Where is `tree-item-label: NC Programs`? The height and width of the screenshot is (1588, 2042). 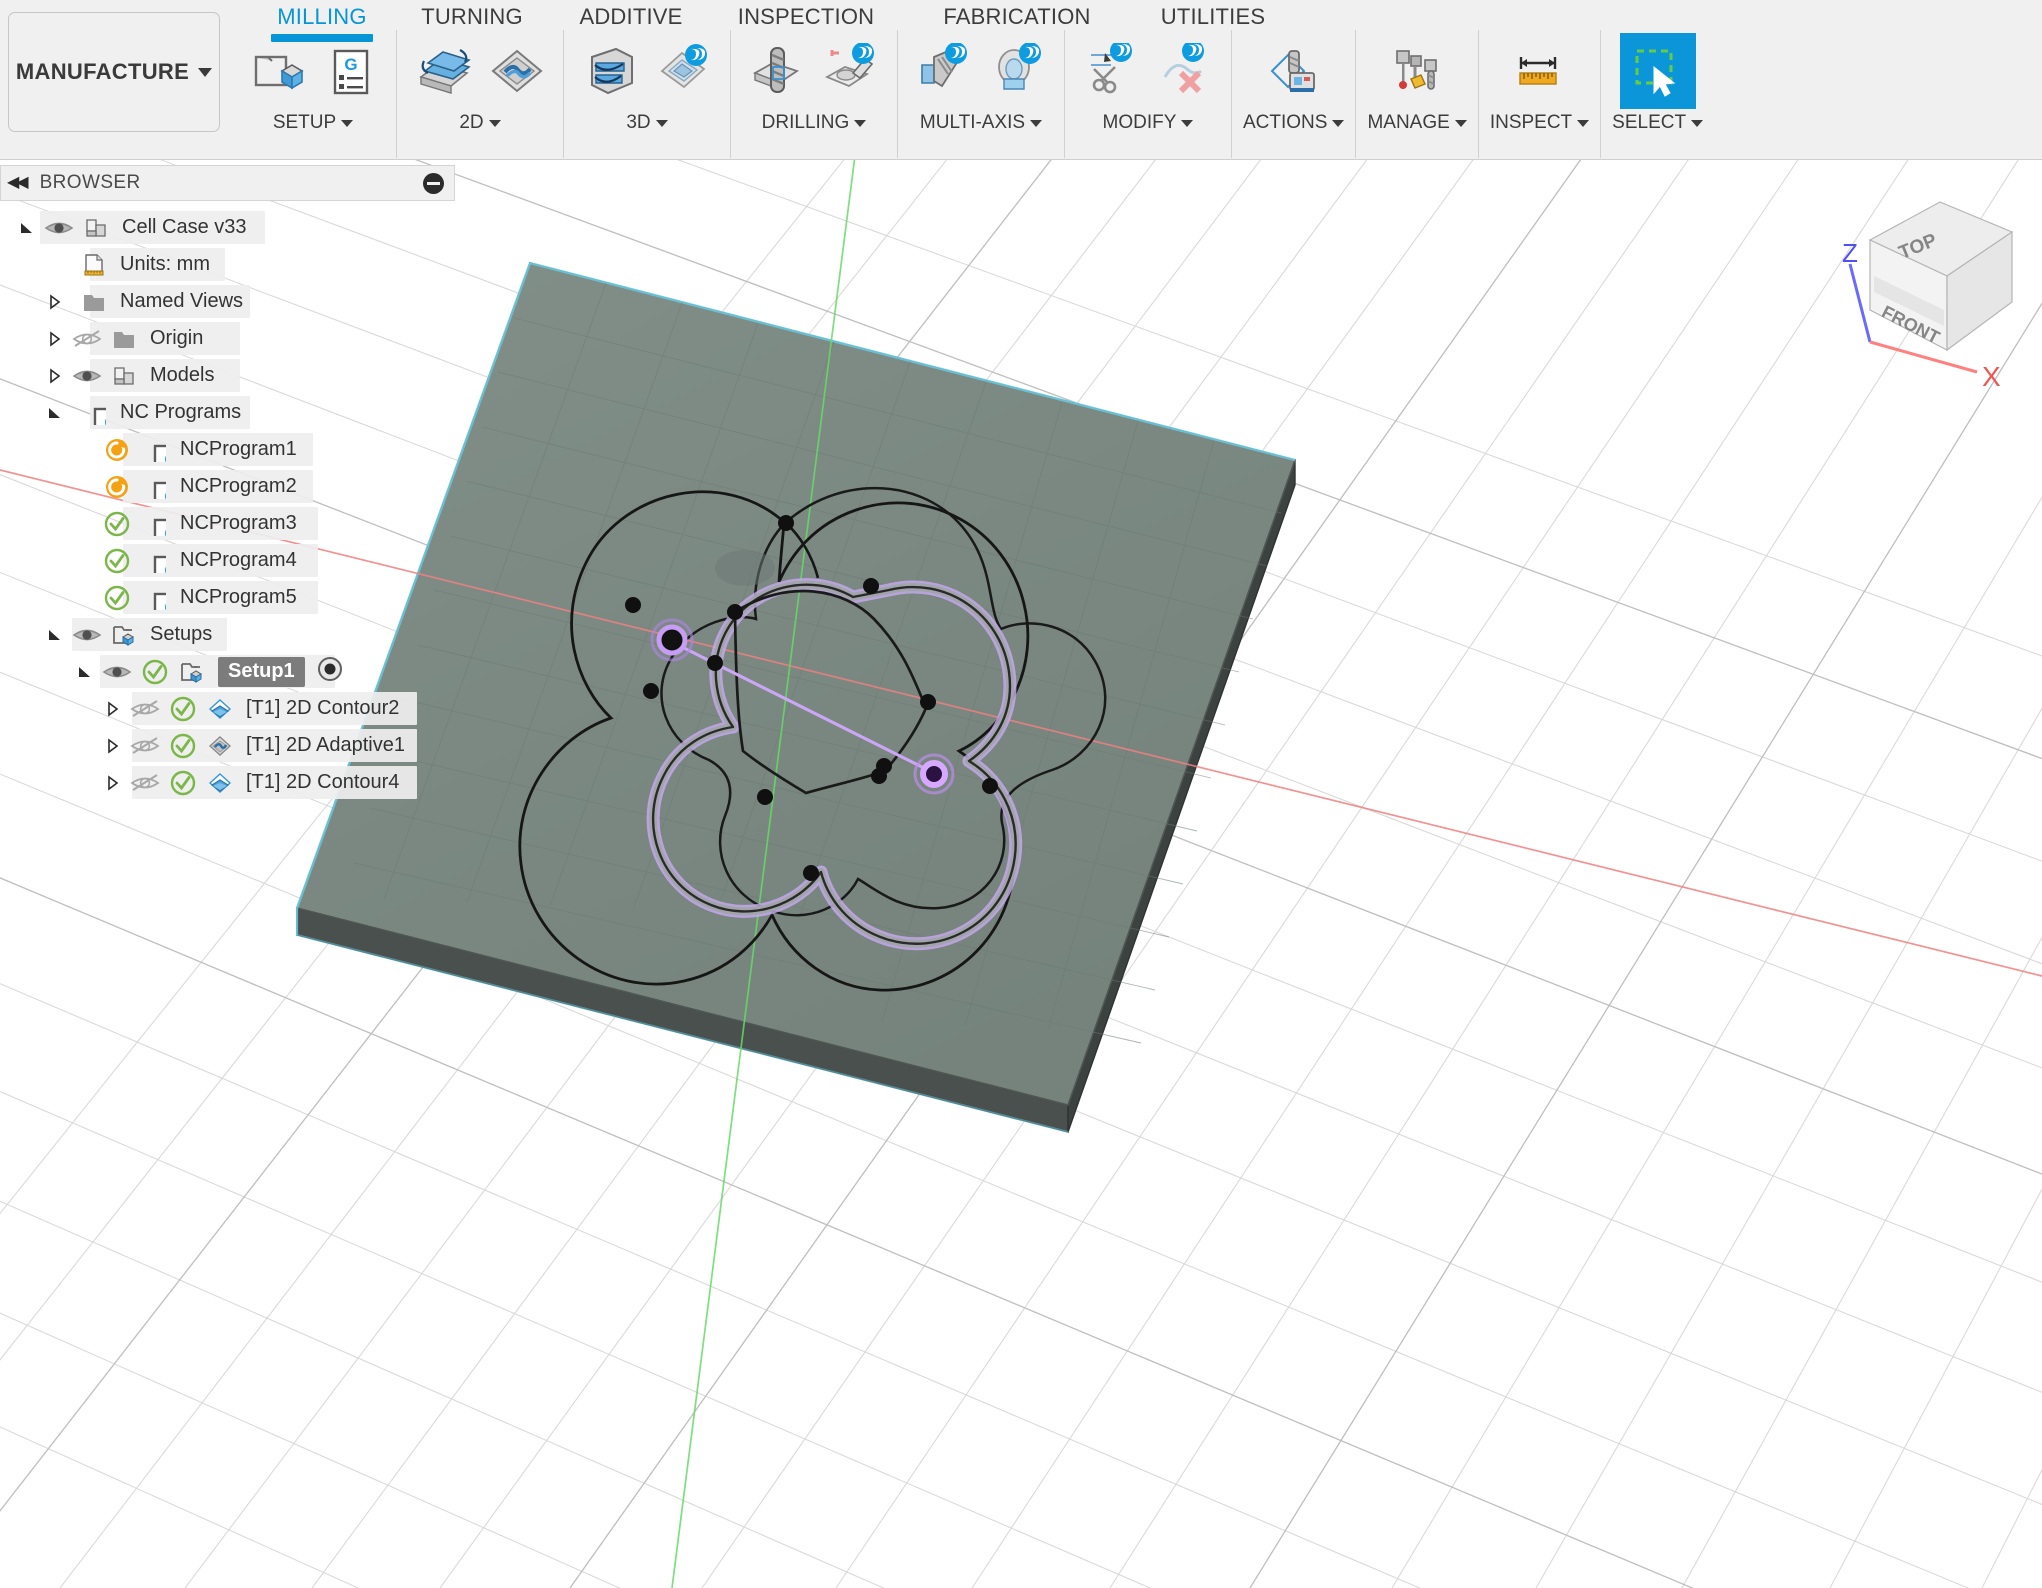 tree-item-label: NC Programs is located at coordinates (181, 412).